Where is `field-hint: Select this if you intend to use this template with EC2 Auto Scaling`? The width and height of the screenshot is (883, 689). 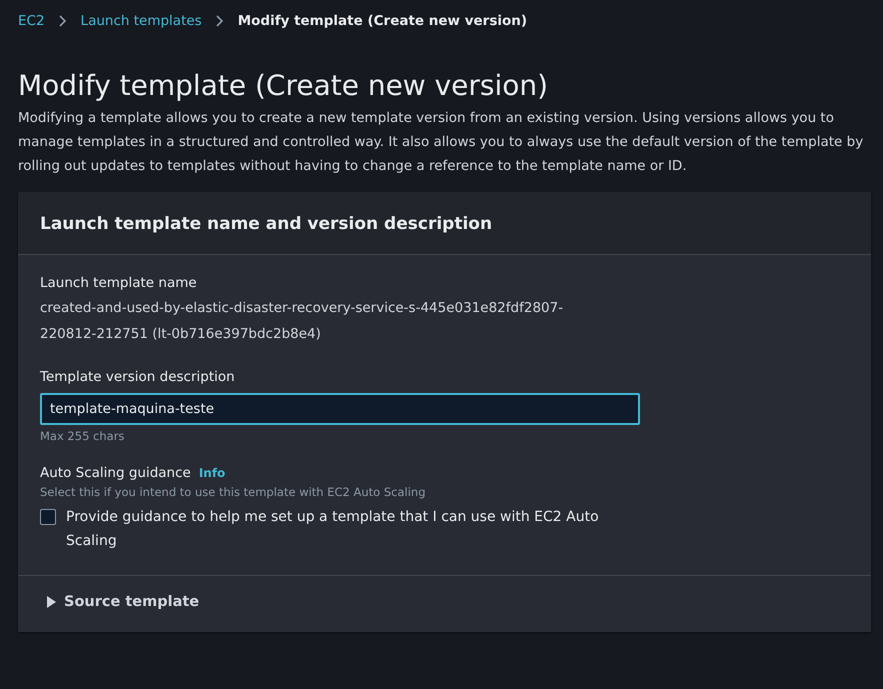 field-hint: Select this if you intend to use this template with EC2 Auto Scaling is located at coordinates (233, 492).